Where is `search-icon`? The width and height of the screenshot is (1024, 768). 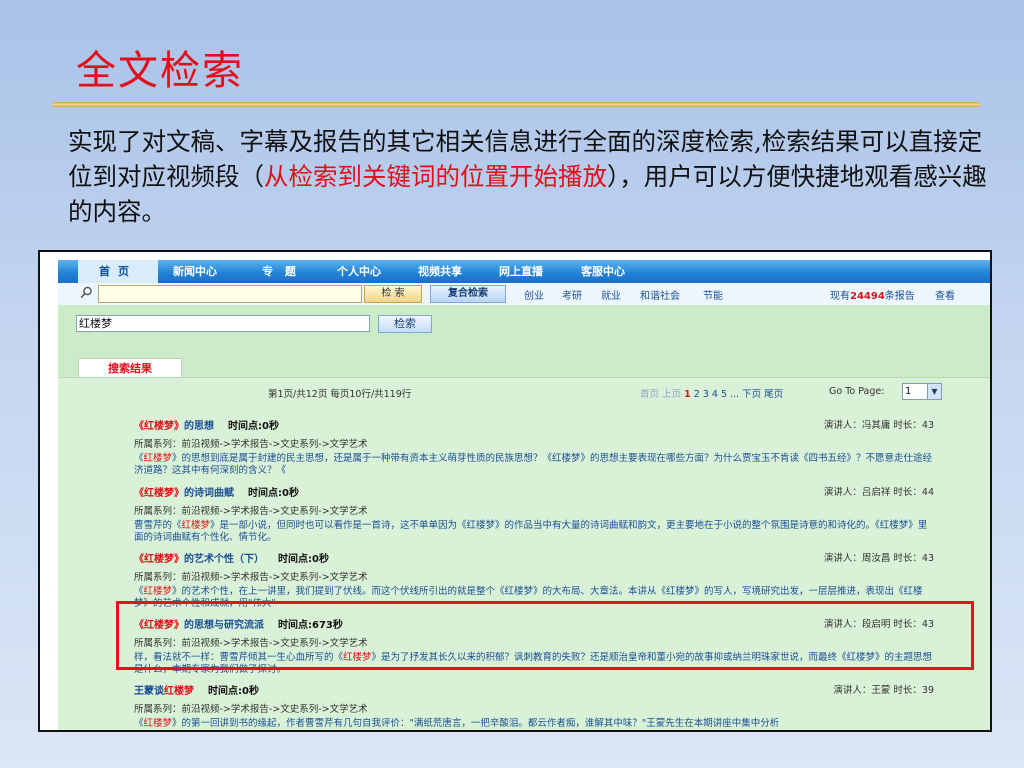
search-icon is located at coordinates (86, 294).